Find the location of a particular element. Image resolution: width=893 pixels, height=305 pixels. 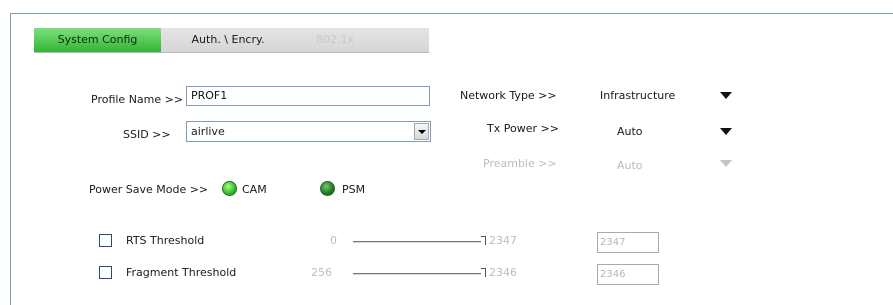

rts-min-label: 0 is located at coordinates (333, 240).